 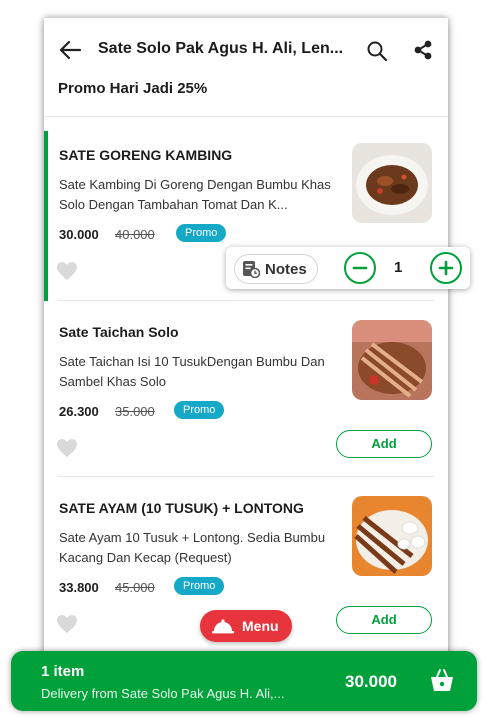 I want to click on selected-item-indicator, so click(x=46, y=216).